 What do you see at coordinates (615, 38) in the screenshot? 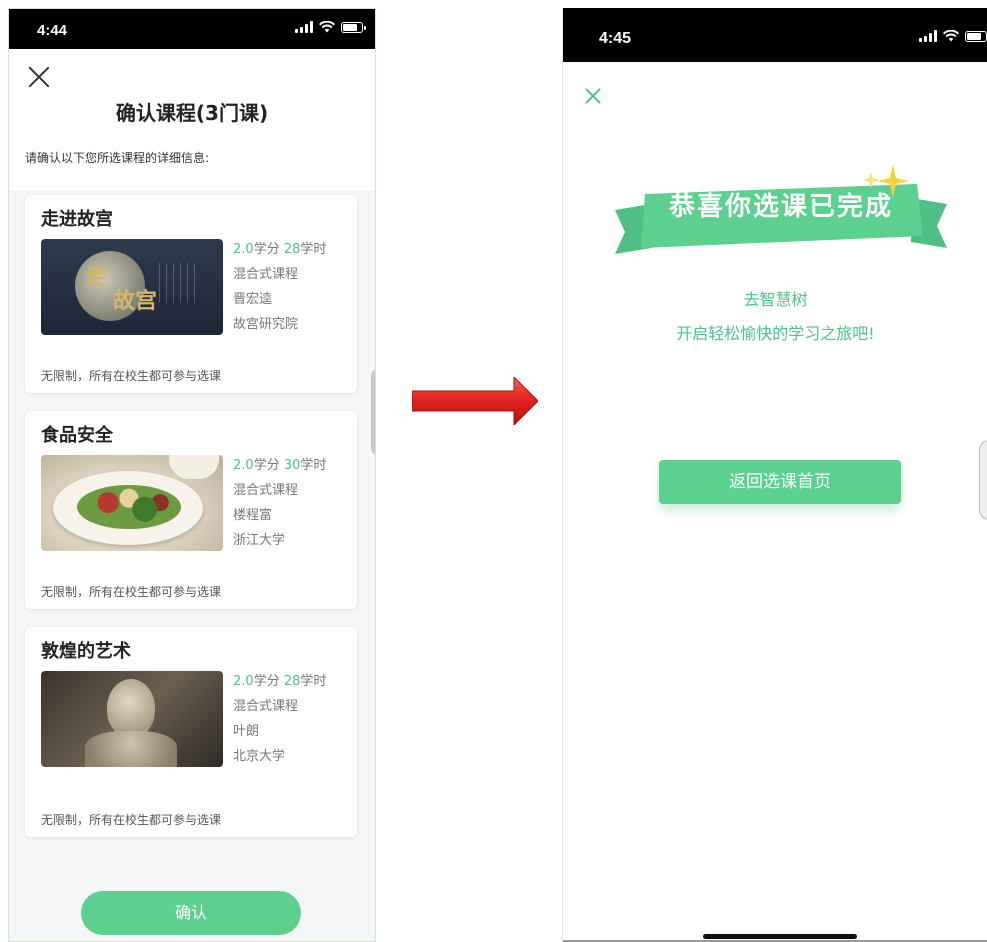
I see `status-time: 4:45` at bounding box center [615, 38].